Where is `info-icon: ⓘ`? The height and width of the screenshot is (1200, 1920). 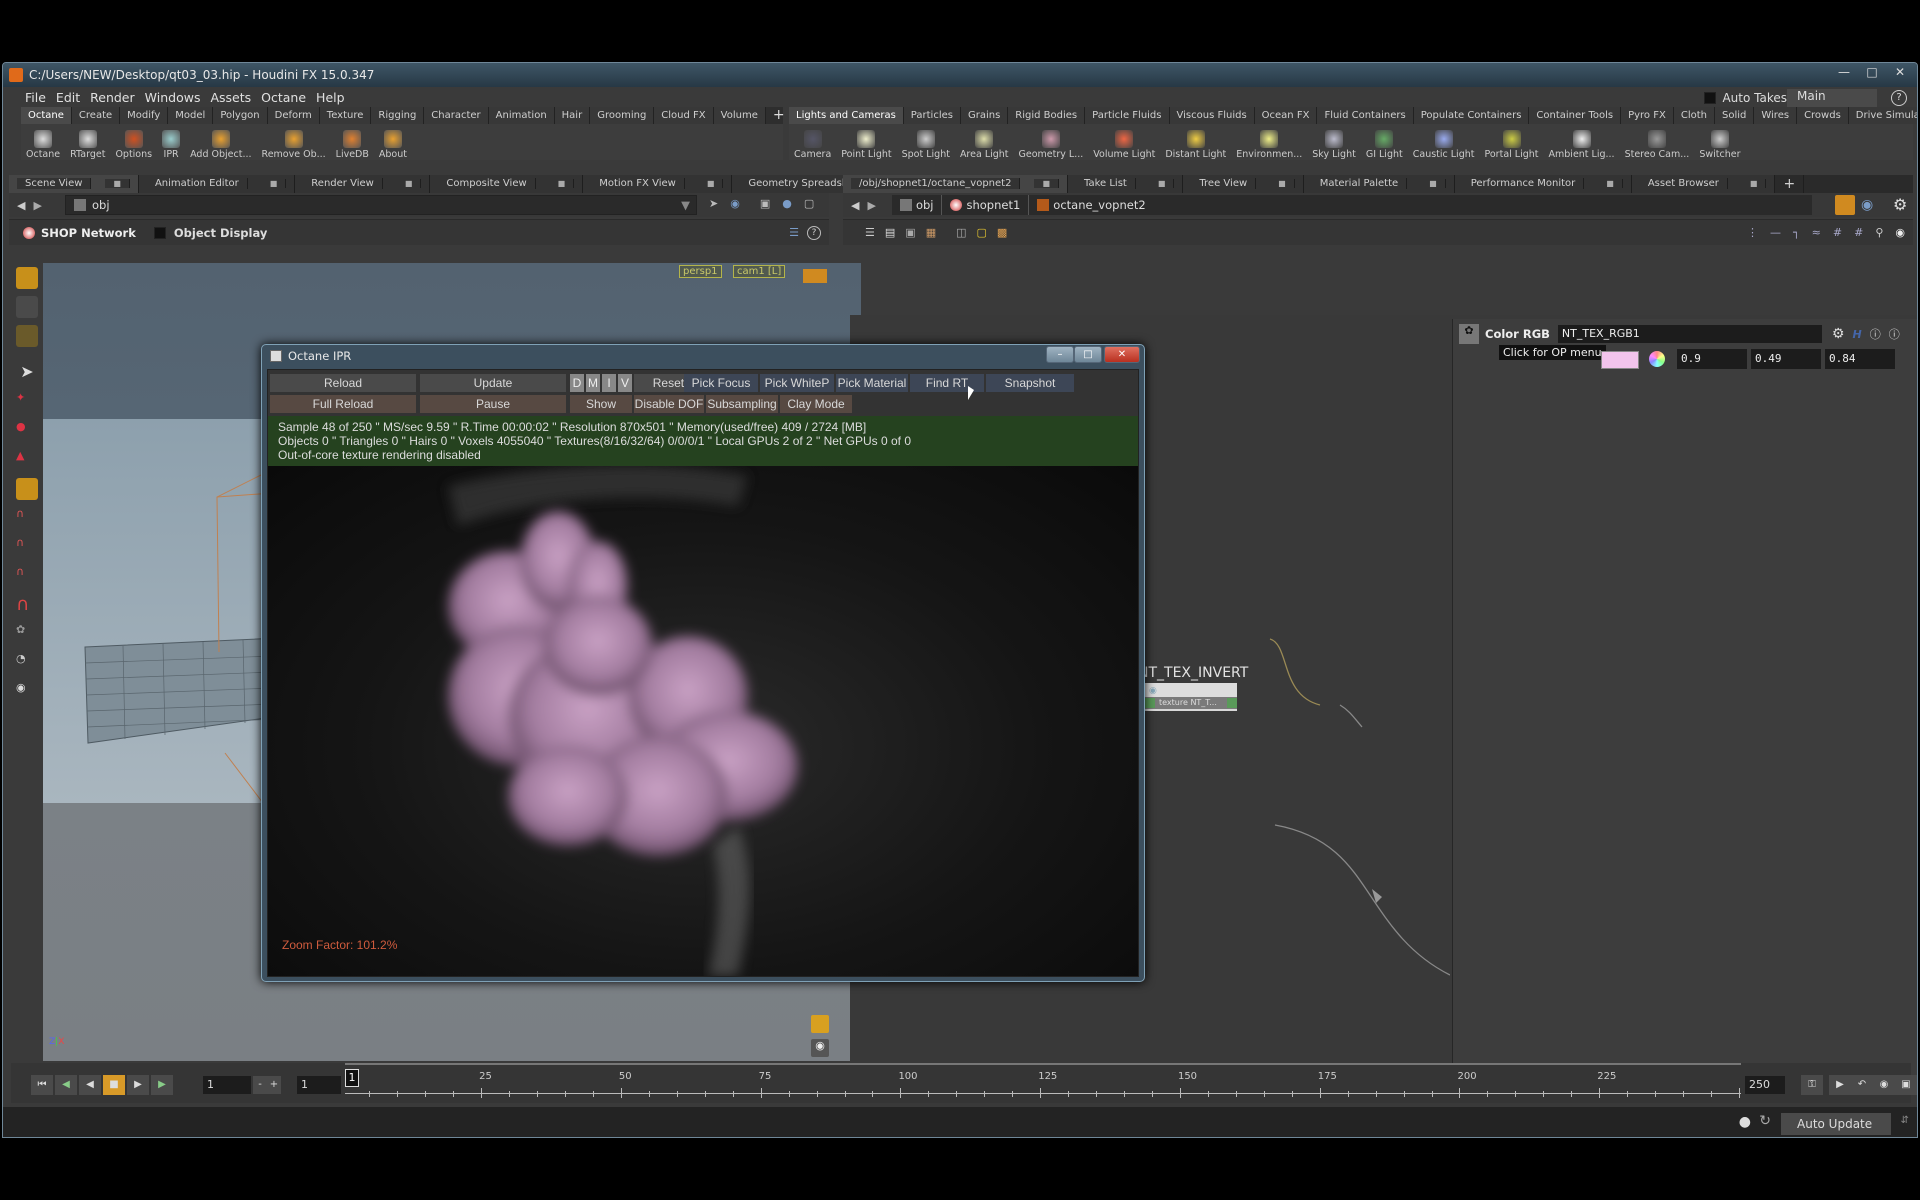
info-icon: ⓘ is located at coordinates (1875, 334).